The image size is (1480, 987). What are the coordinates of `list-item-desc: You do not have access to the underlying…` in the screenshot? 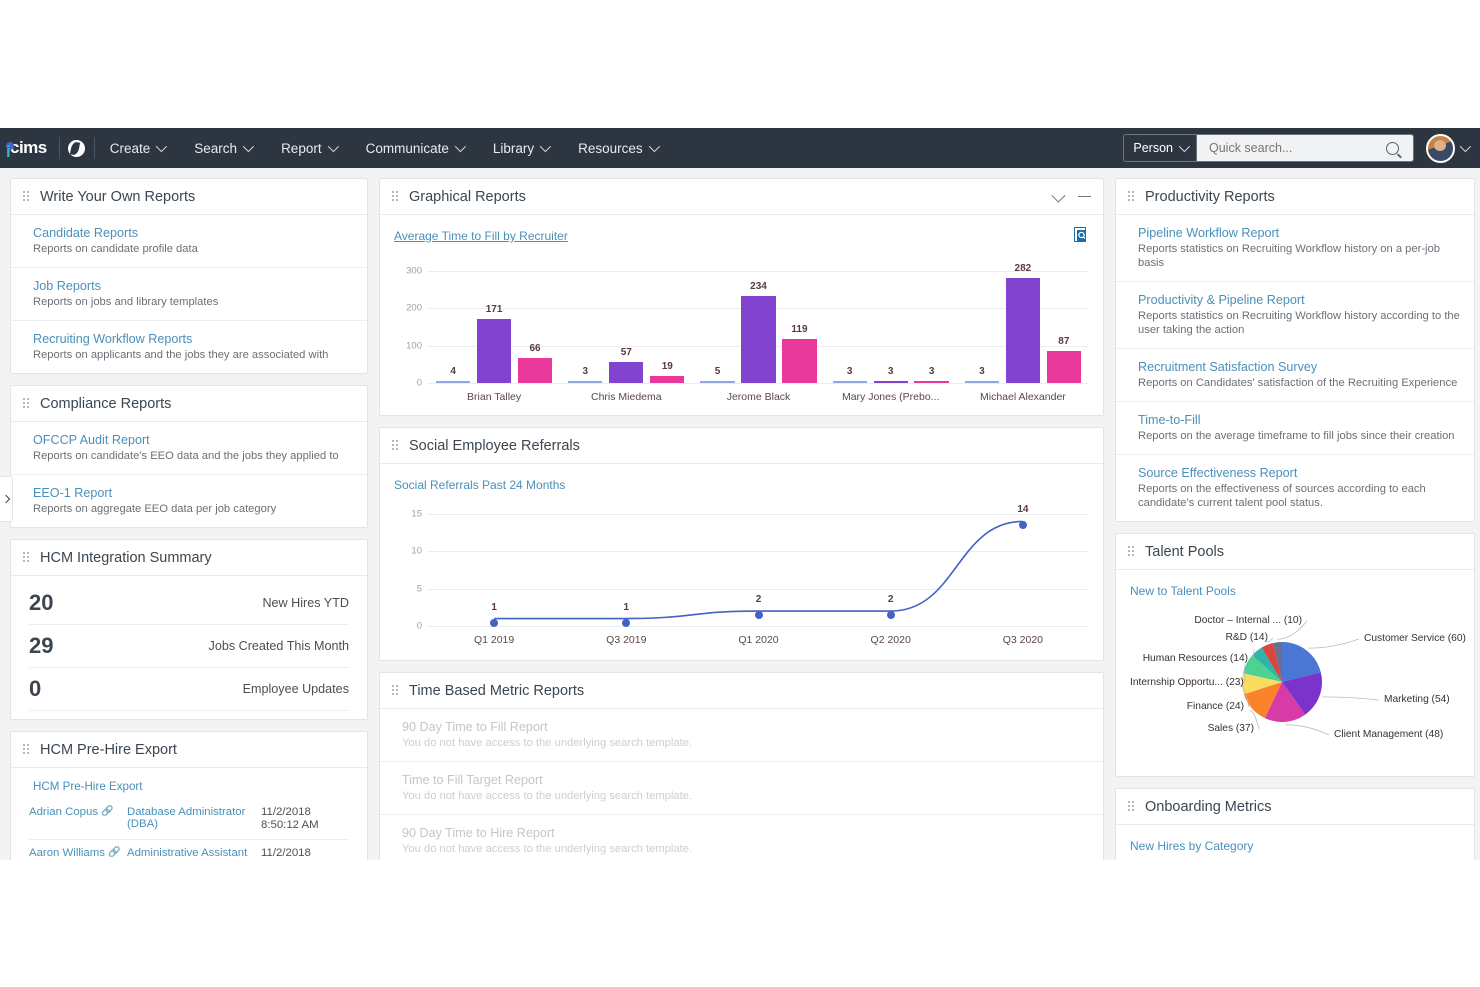 It's located at (547, 743).